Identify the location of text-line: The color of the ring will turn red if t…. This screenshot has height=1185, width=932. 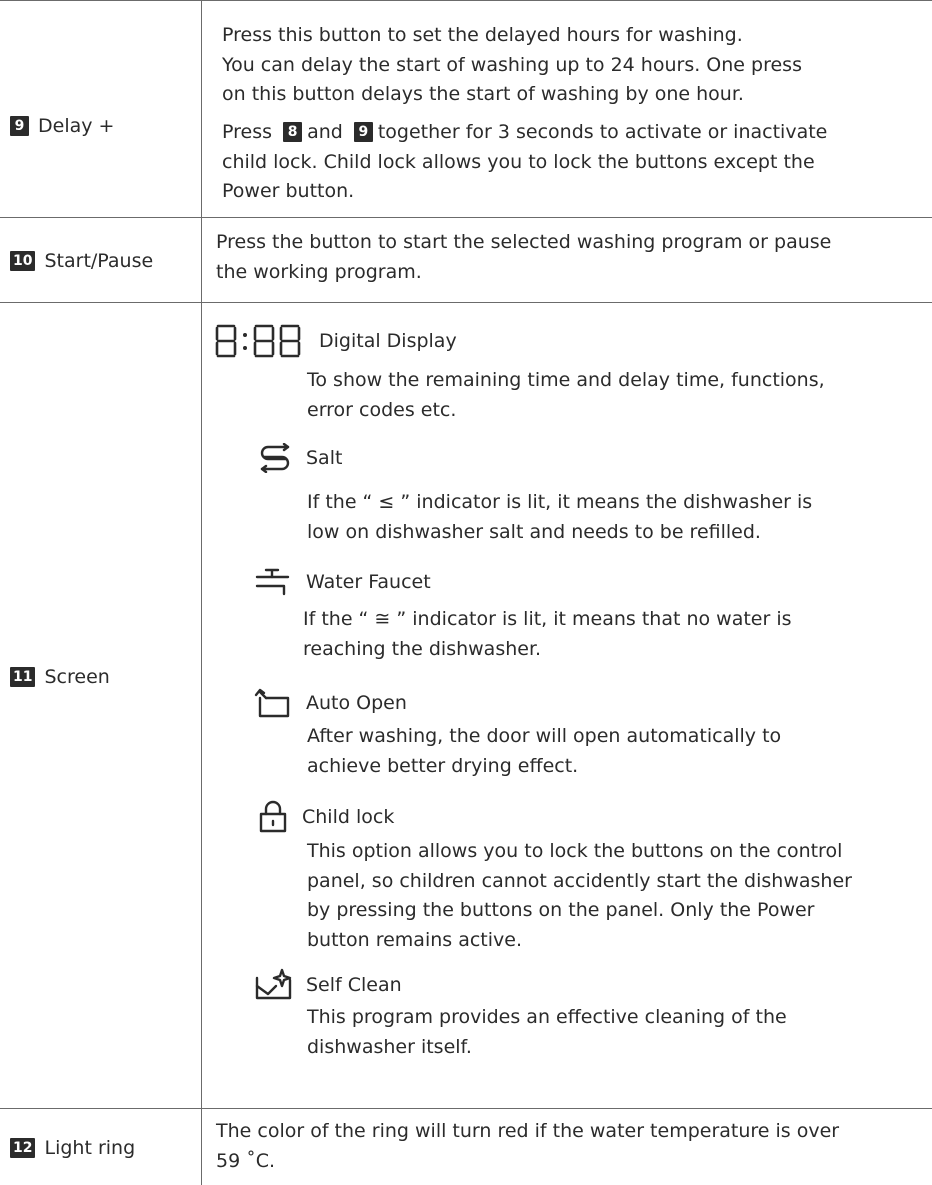
(528, 1131).